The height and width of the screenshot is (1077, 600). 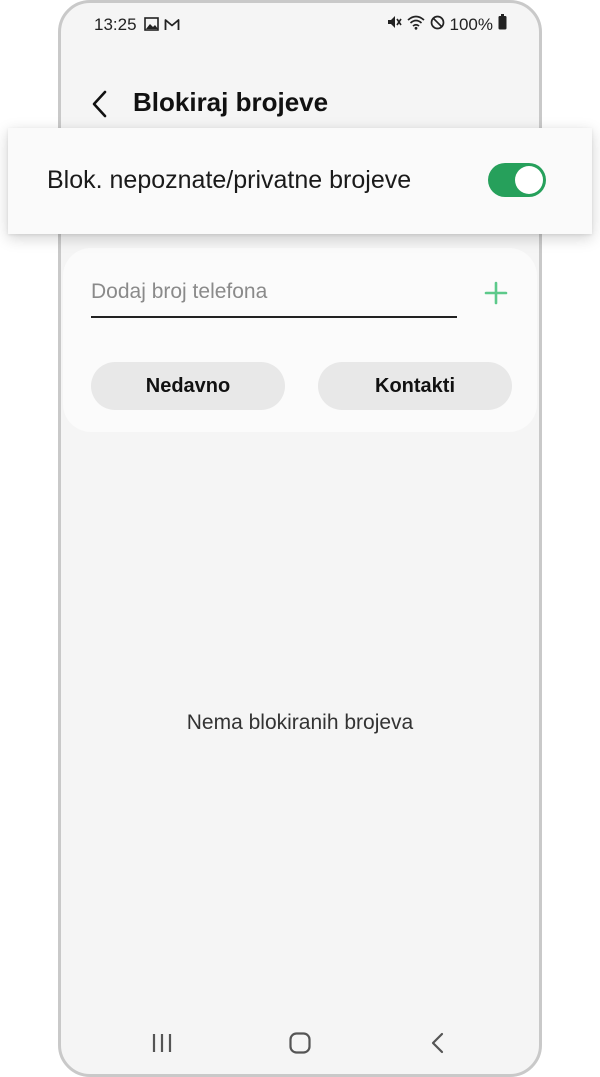 I want to click on home-button, so click(x=300, y=1043).